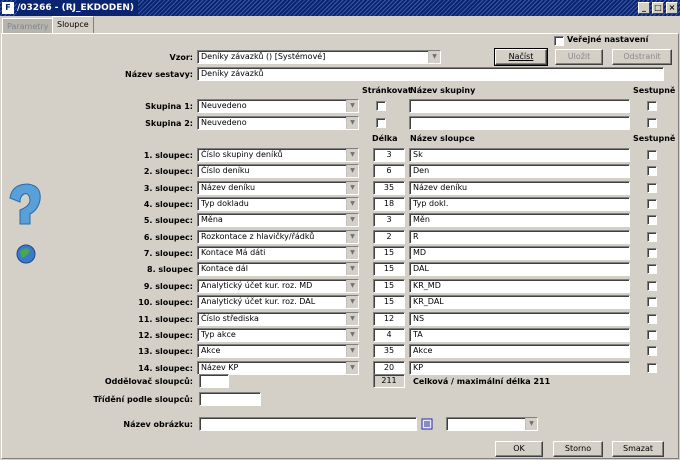  I want to click on column-6-descending-checkbox, so click(652, 237).